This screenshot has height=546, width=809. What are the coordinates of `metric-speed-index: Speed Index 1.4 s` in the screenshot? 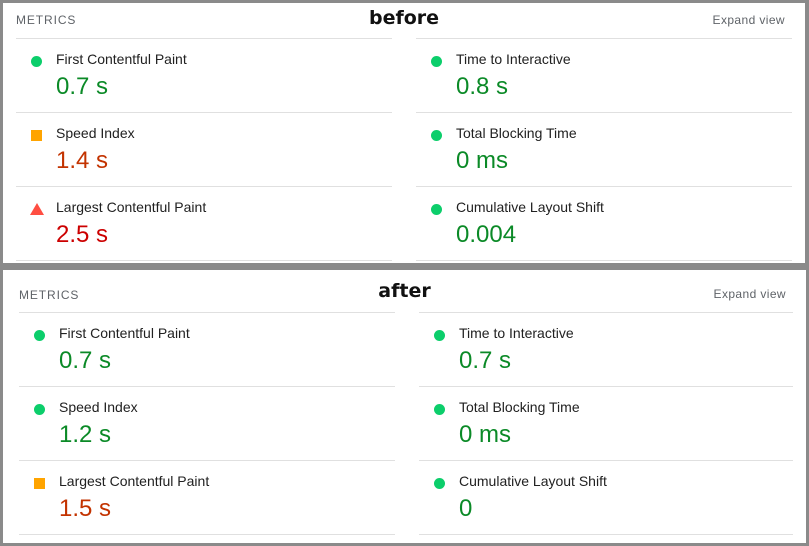 It's located at (204, 150).